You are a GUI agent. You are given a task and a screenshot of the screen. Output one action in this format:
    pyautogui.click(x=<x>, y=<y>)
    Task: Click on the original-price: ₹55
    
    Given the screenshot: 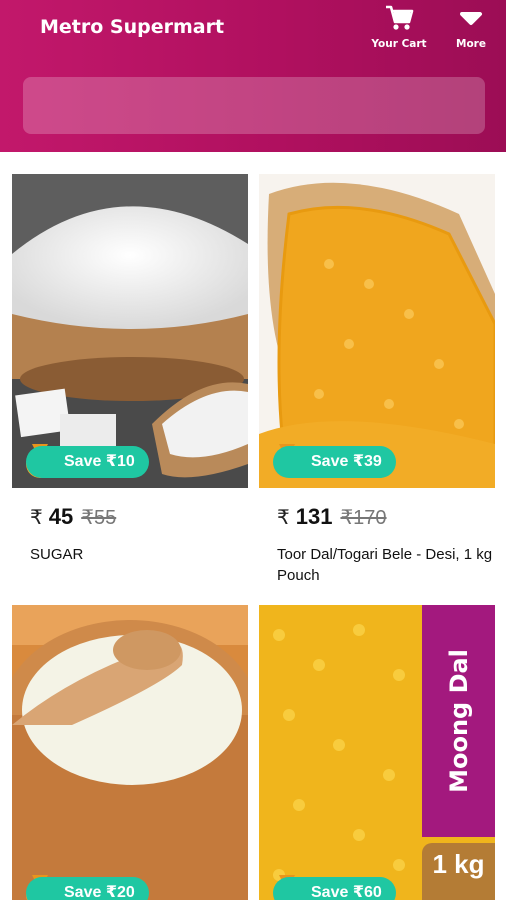 What is the action you would take?
    pyautogui.click(x=99, y=518)
    